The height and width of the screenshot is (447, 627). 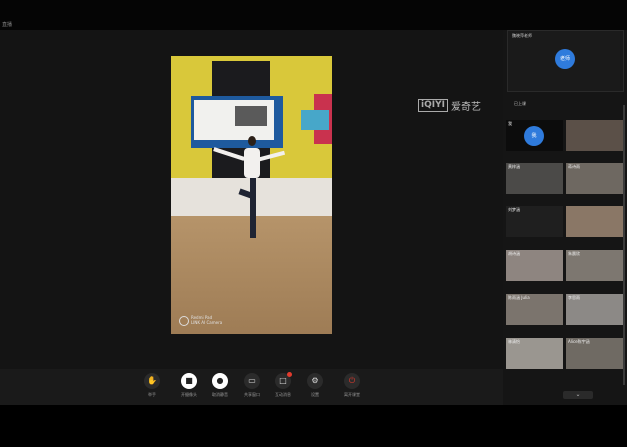 I want to click on student-tile: Alice陈宇涵, so click(x=594, y=353).